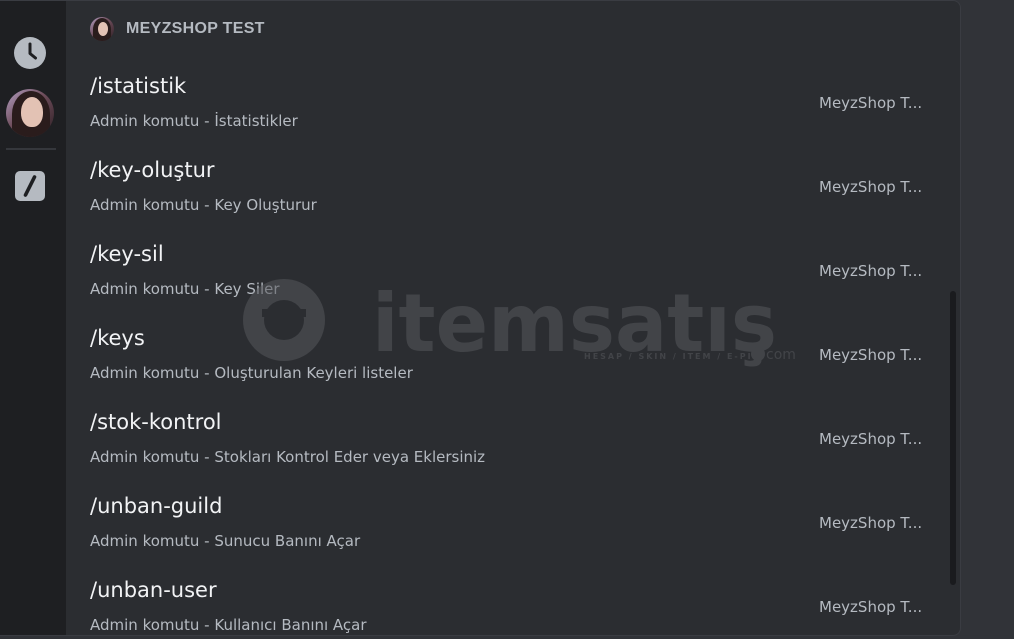  I want to click on command-description: Admin komutu - İstatistikler, so click(194, 121).